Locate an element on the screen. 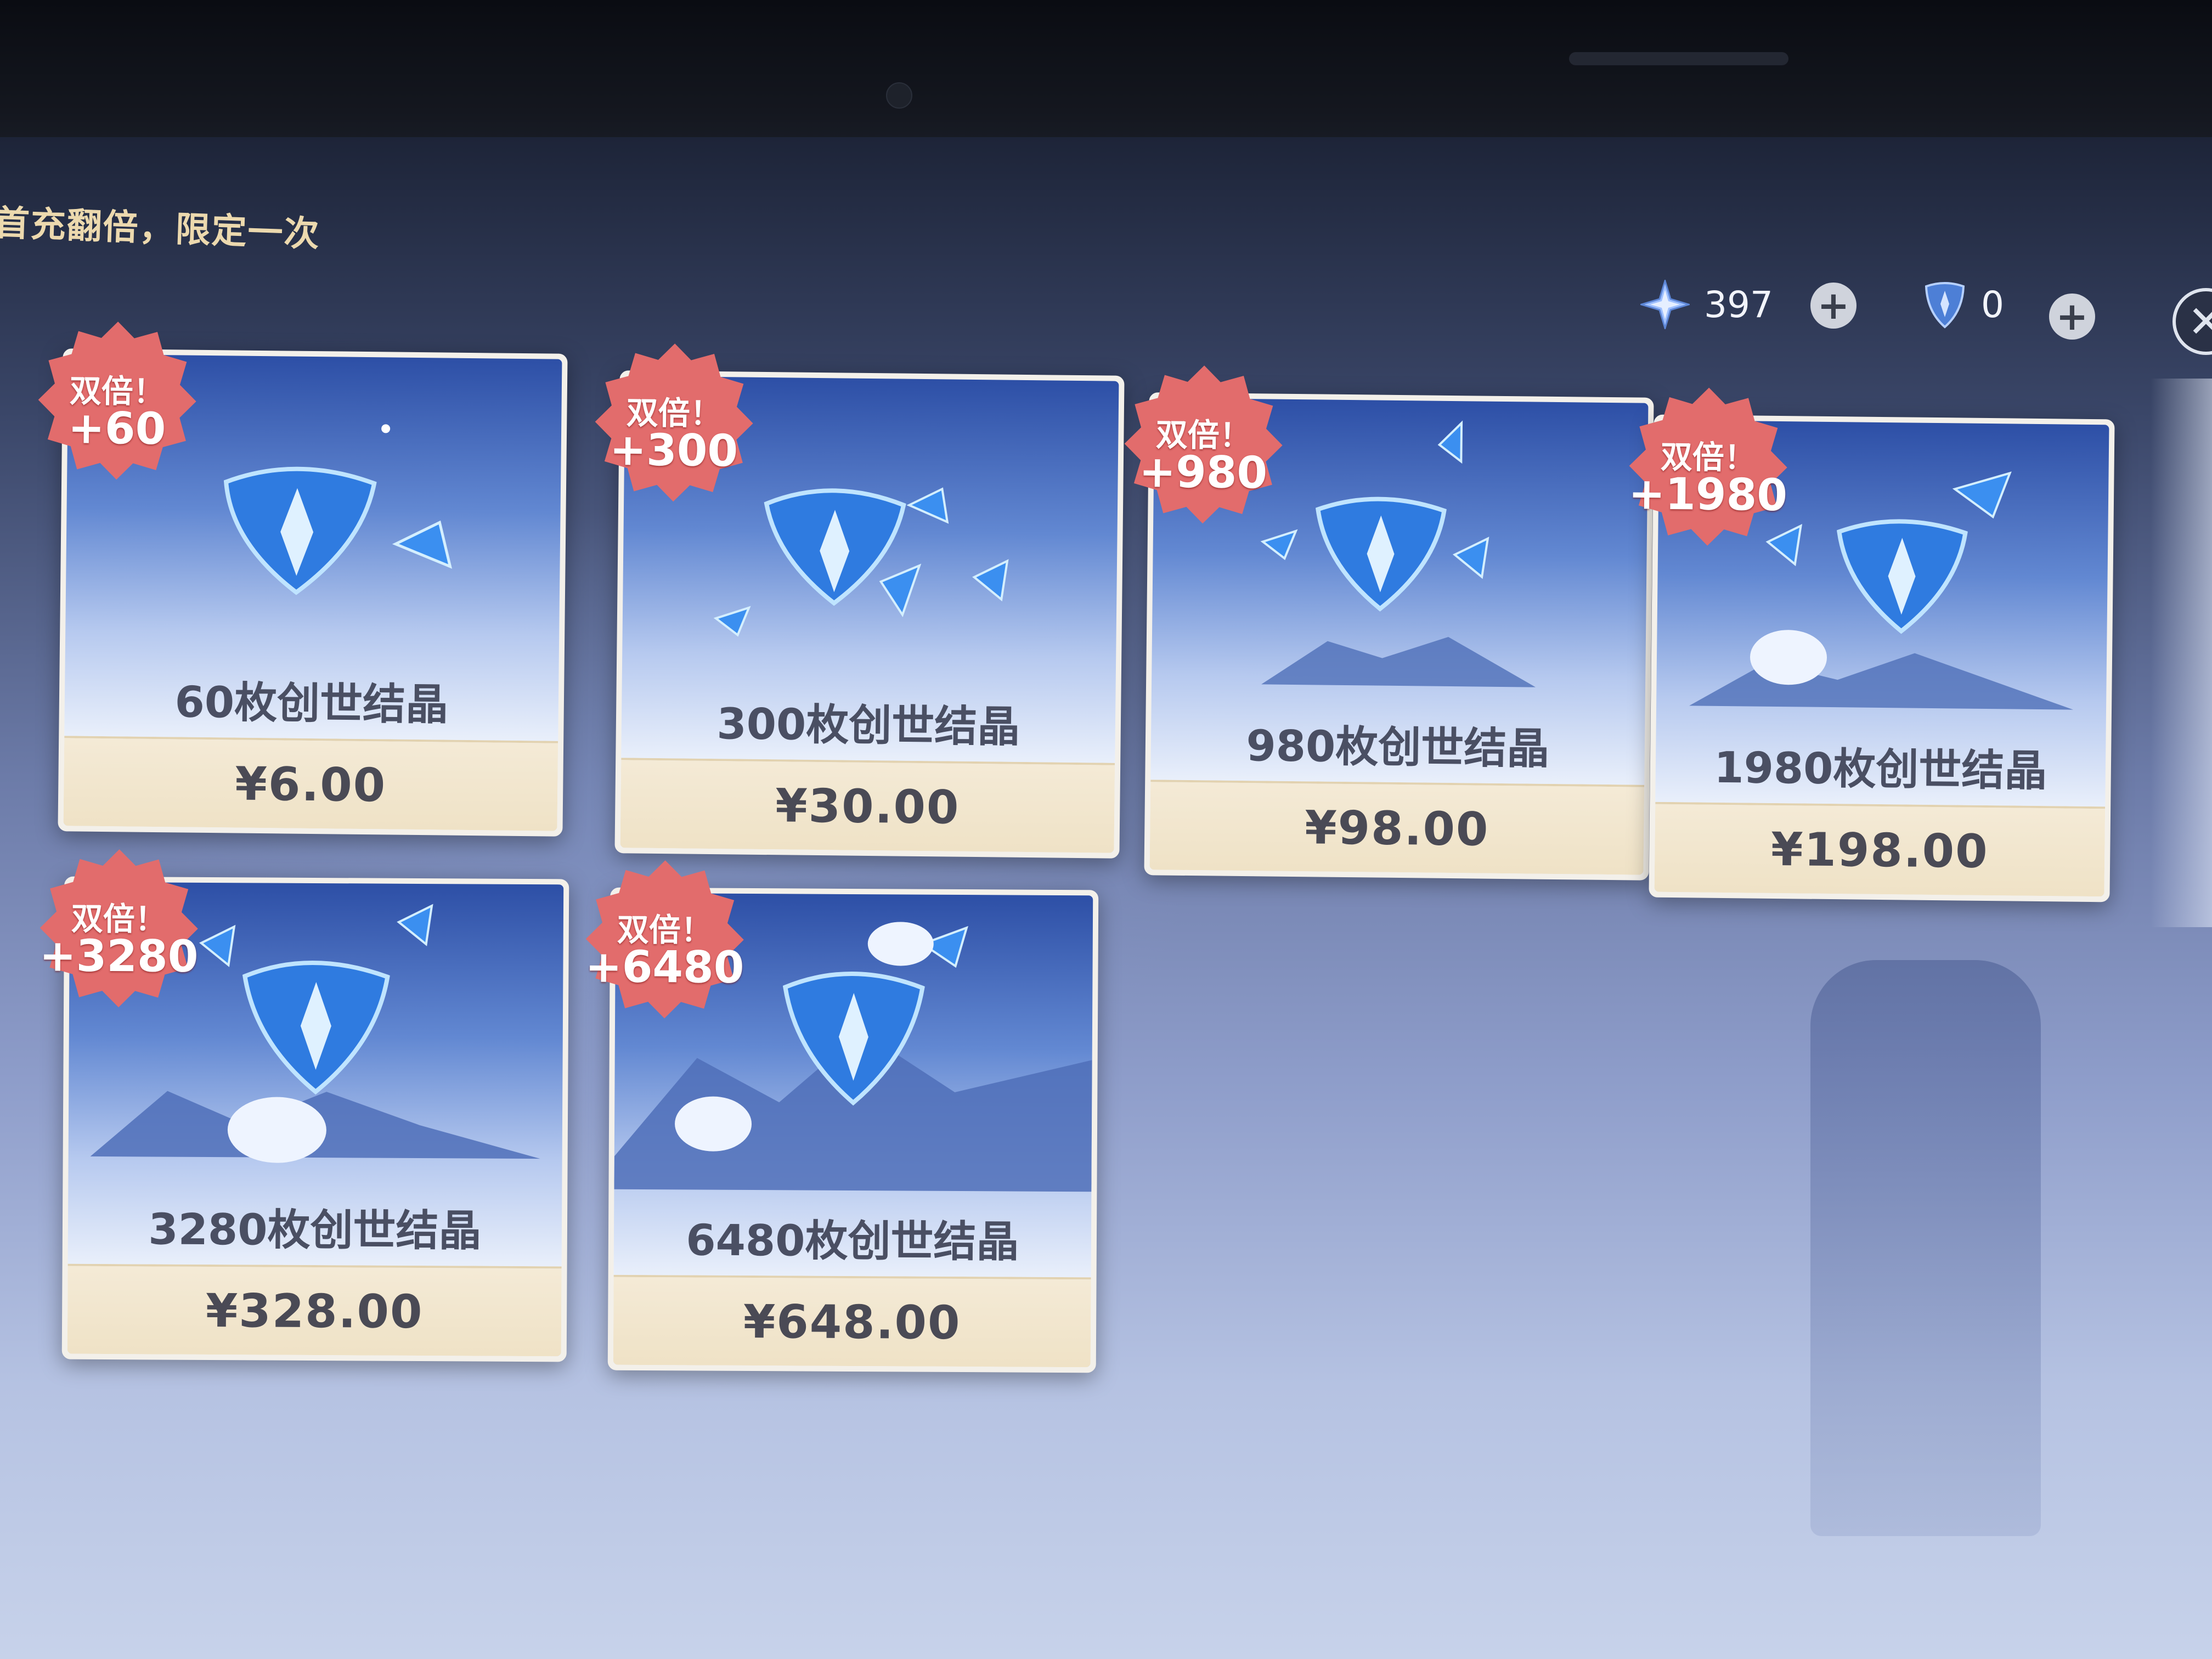  badge-amount: +1980 is located at coordinates (1708, 495).